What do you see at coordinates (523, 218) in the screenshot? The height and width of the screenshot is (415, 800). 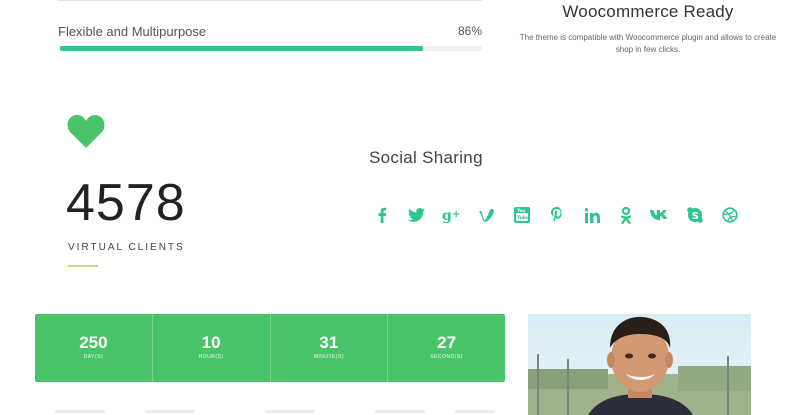 I see `svg-text: Tube` at bounding box center [523, 218].